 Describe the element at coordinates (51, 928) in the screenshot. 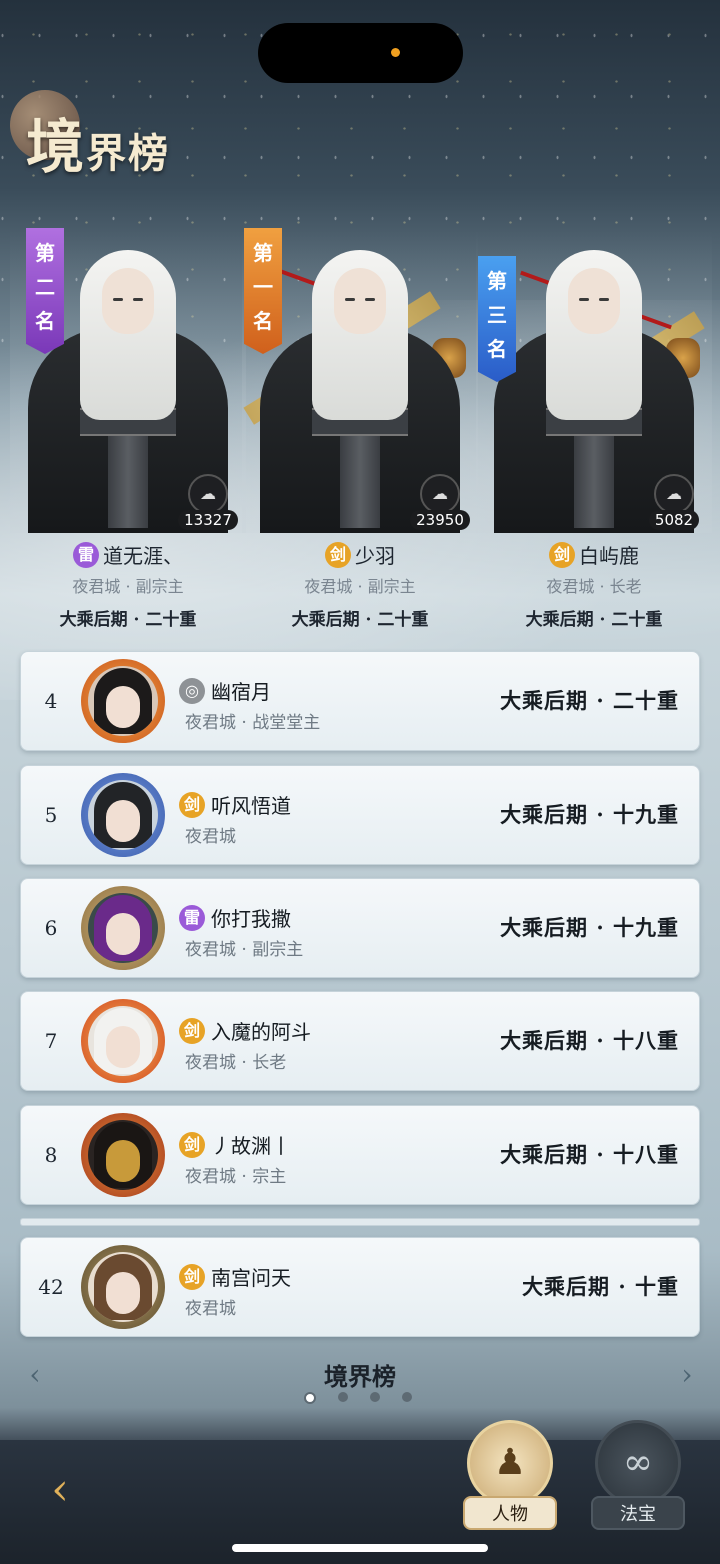

I see `rank-number: 6` at that location.